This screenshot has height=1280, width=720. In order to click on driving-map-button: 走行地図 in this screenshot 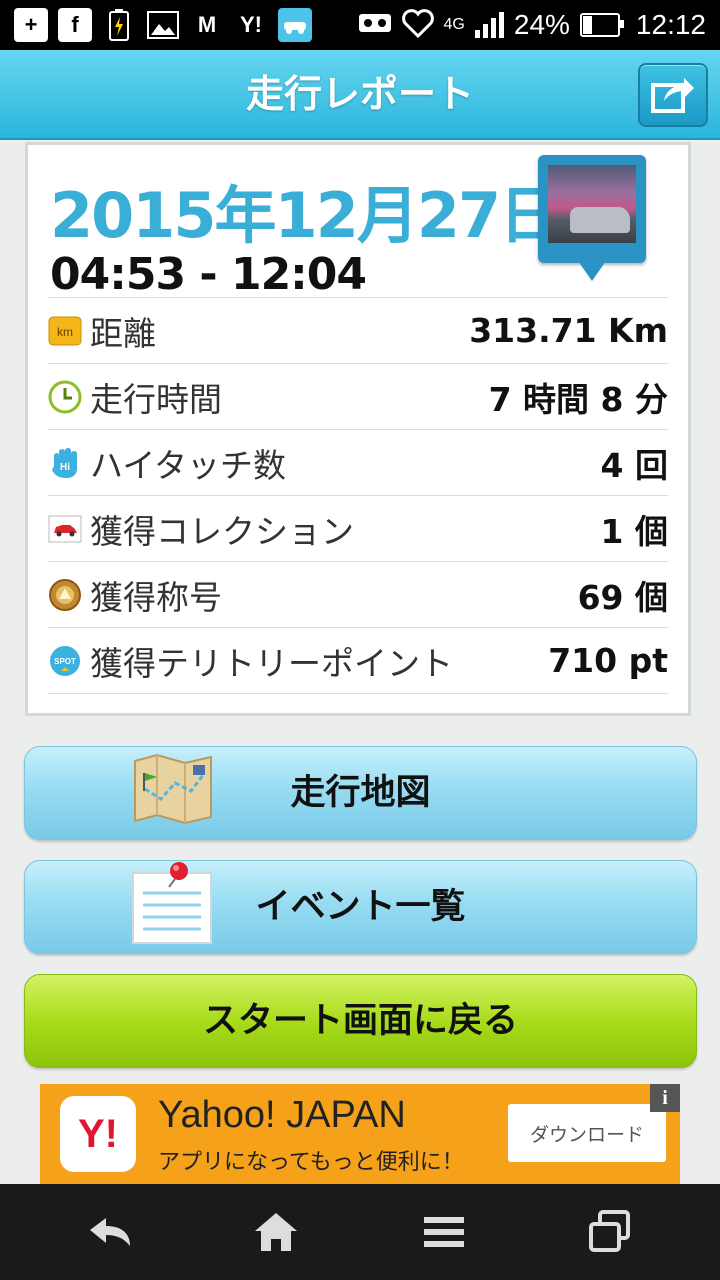, I will do `click(360, 793)`.